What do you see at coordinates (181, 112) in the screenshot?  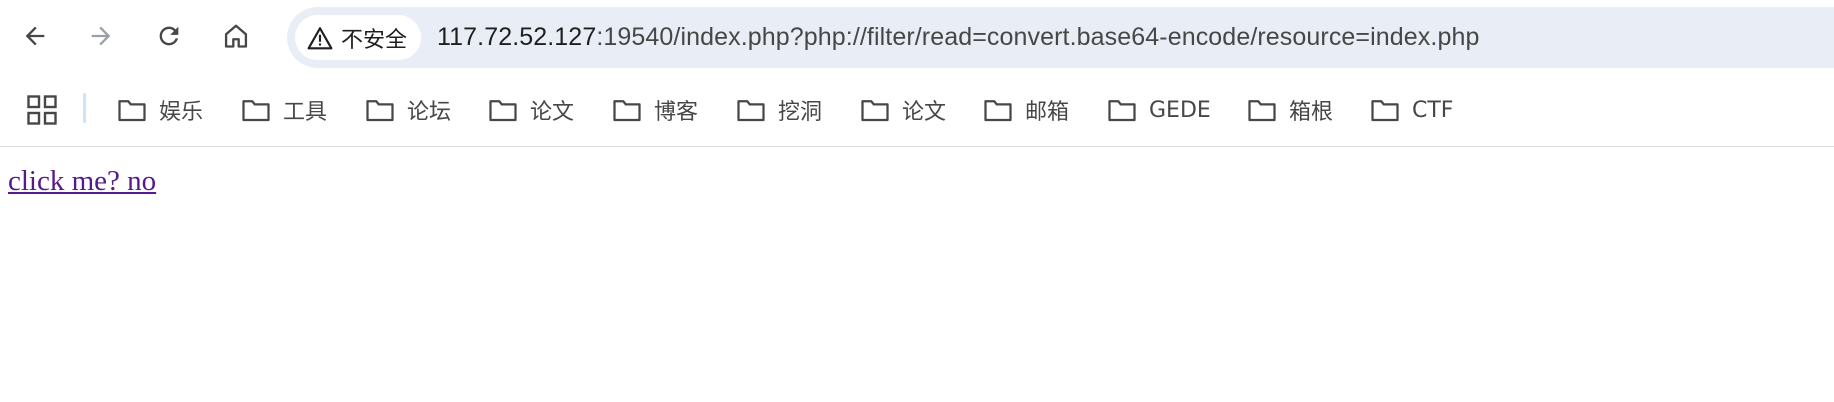 I see `bookmark-label: 娱乐` at bounding box center [181, 112].